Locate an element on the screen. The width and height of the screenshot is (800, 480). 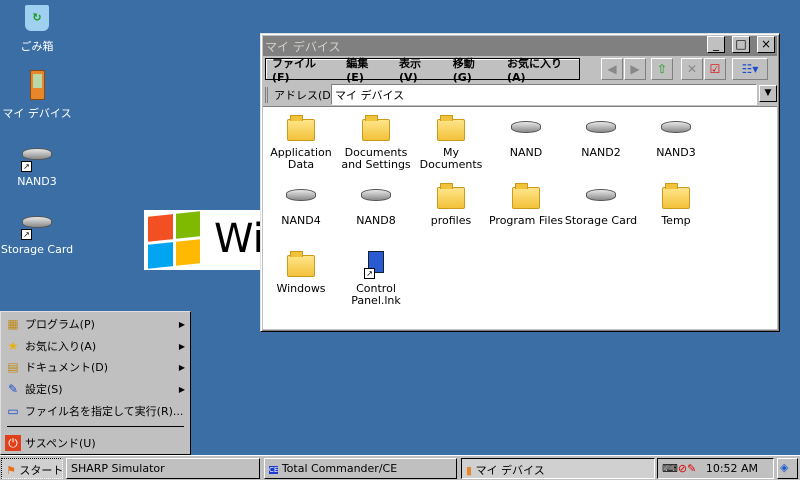
file-item: NAND4 is located at coordinates (301, 204).